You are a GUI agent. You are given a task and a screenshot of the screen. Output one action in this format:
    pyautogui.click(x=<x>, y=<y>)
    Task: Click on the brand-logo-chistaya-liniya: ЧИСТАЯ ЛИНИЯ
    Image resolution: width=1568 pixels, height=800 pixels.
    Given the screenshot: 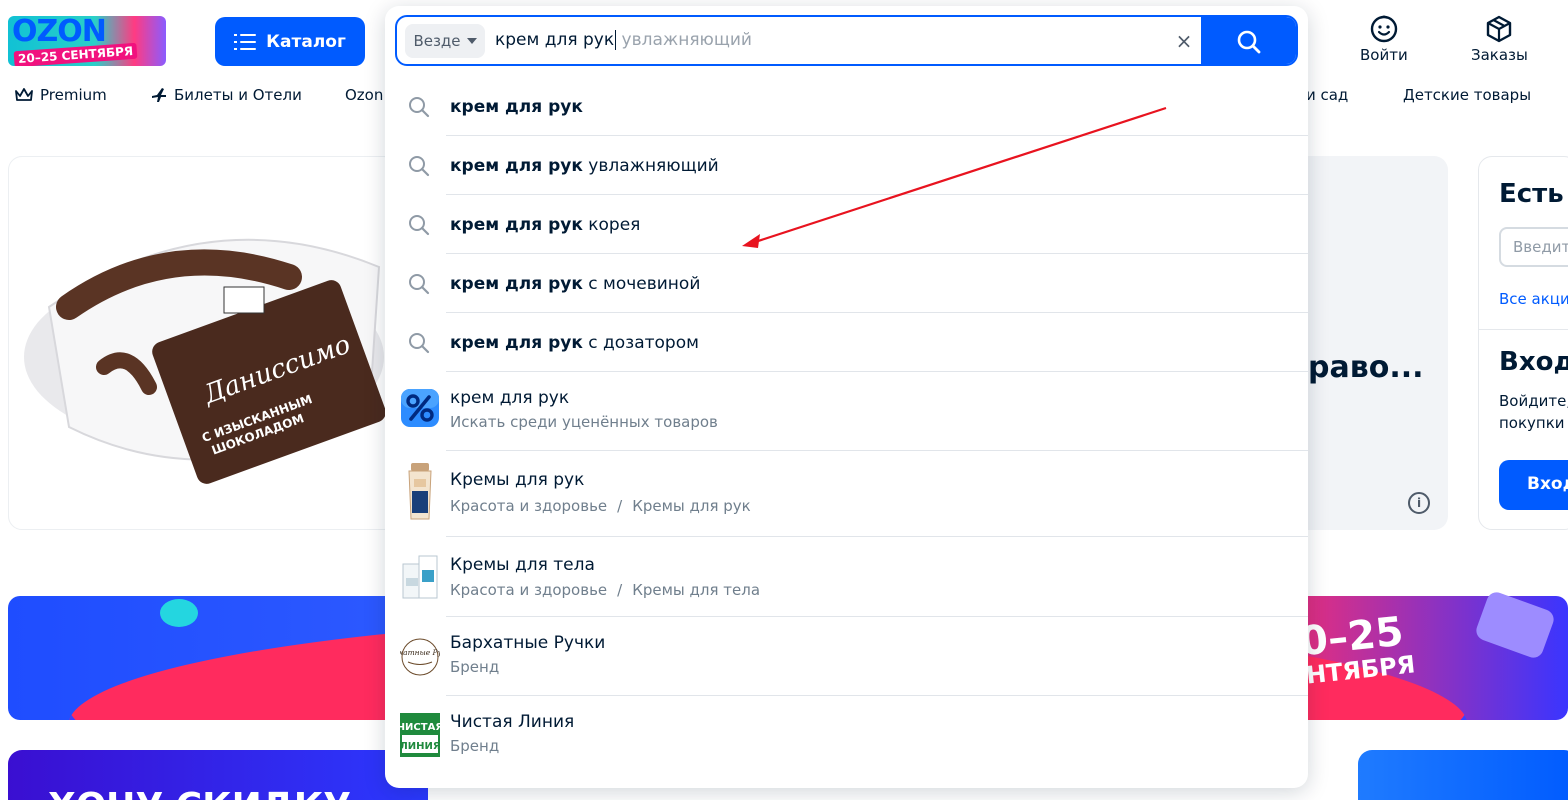 What is the action you would take?
    pyautogui.click(x=420, y=735)
    